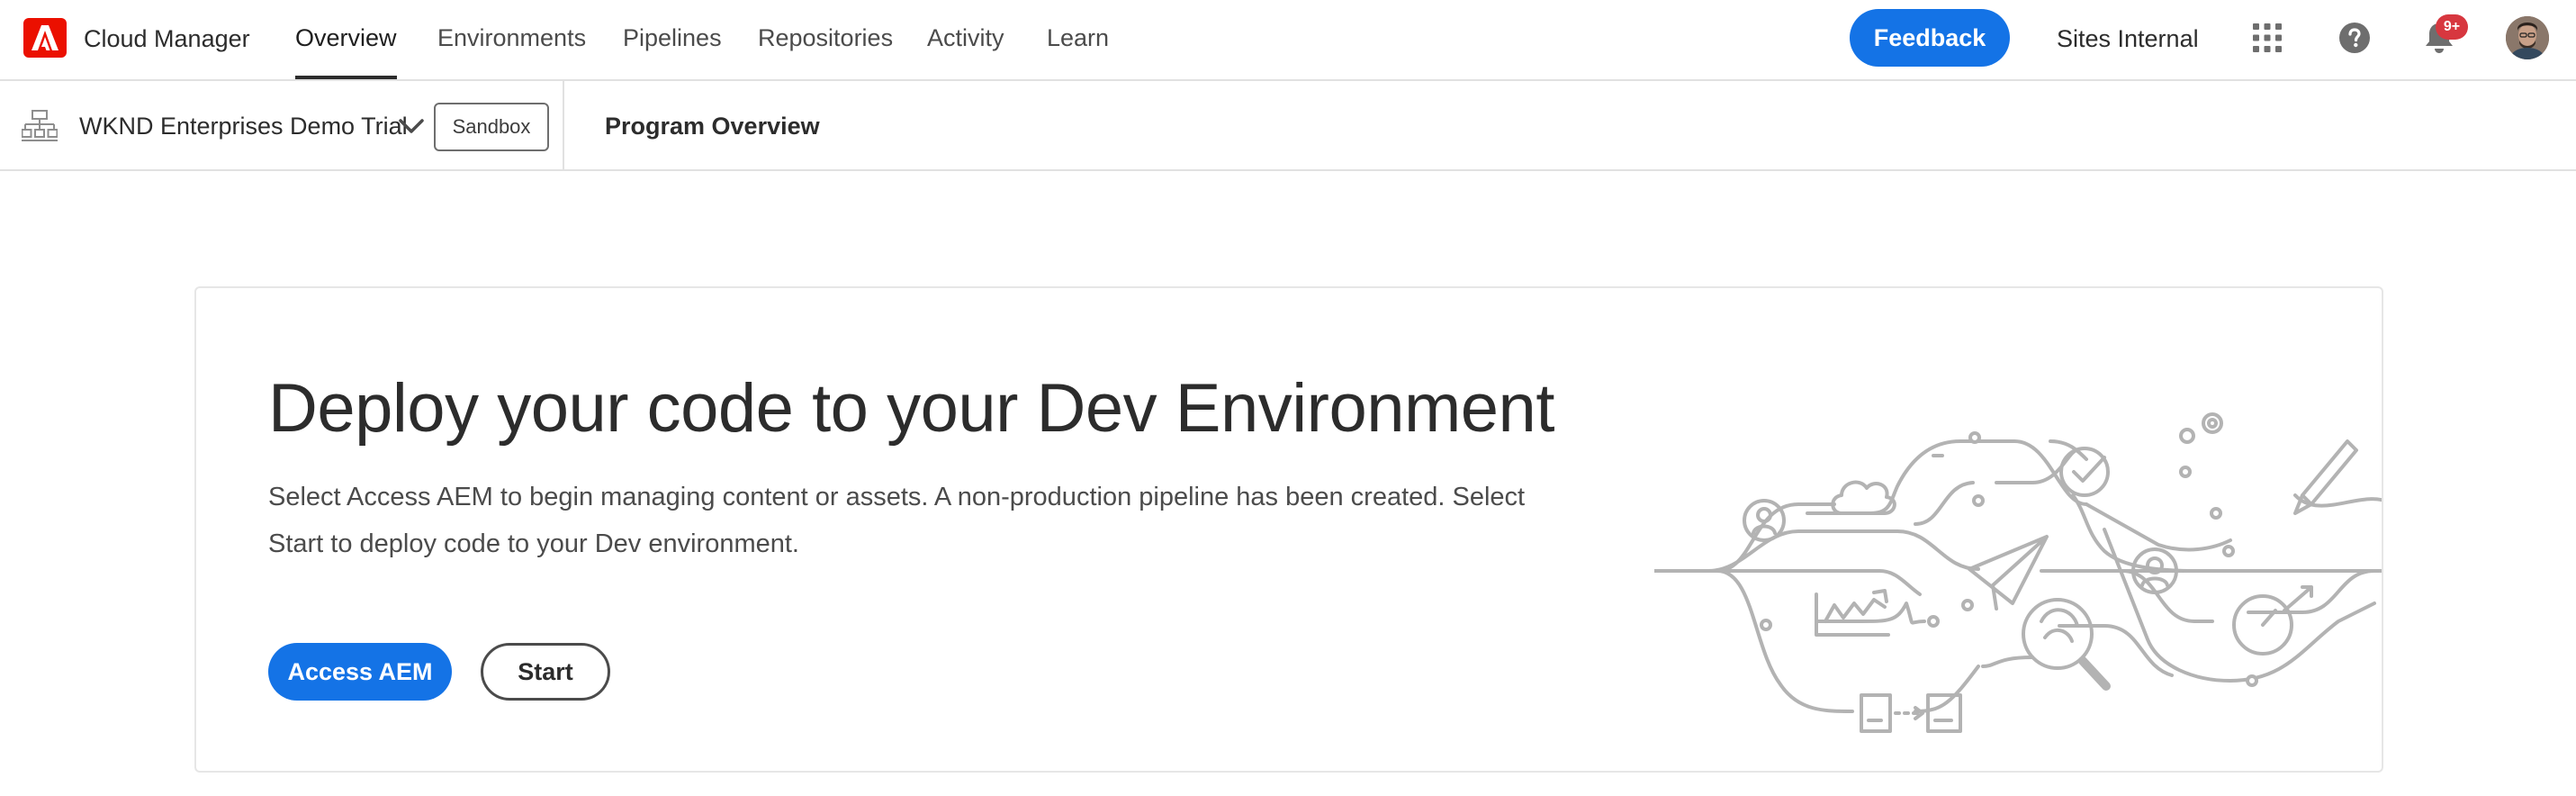 The height and width of the screenshot is (796, 2576). I want to click on tab-activity: Activity, so click(965, 40).